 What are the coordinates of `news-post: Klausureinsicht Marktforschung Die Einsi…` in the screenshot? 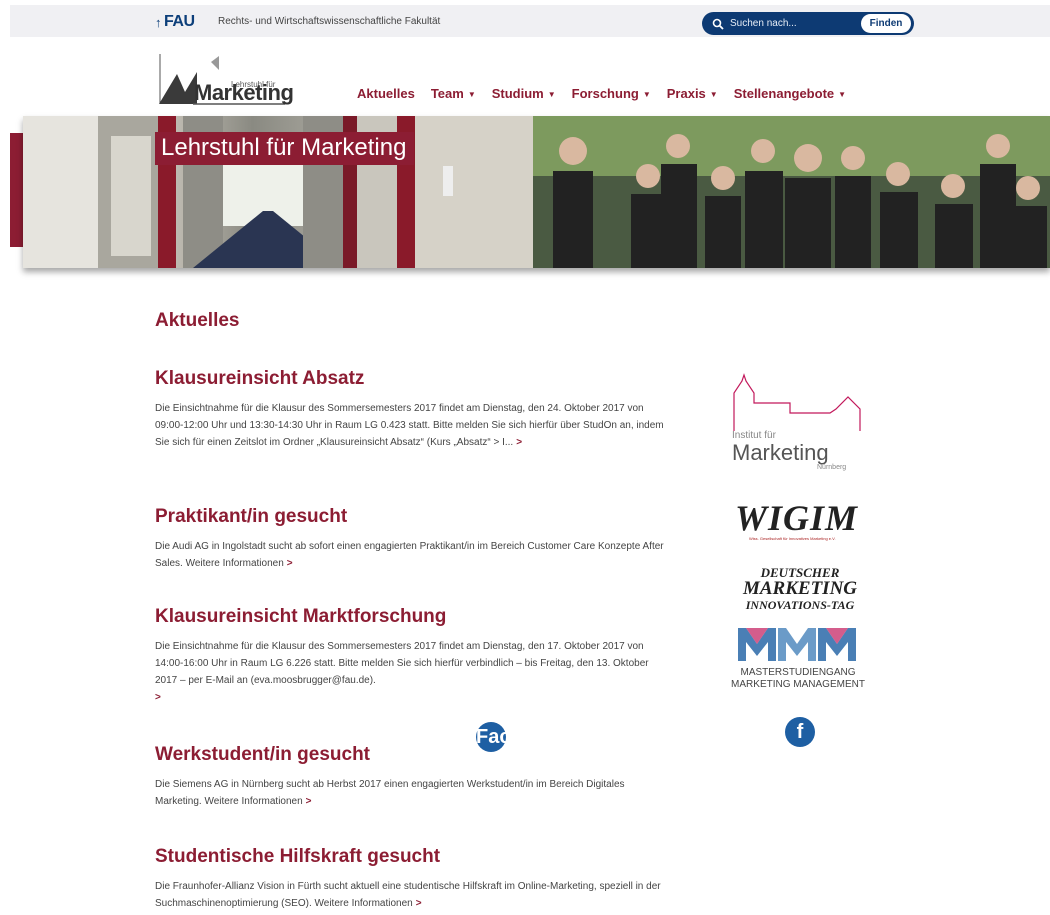 It's located at (410, 656).